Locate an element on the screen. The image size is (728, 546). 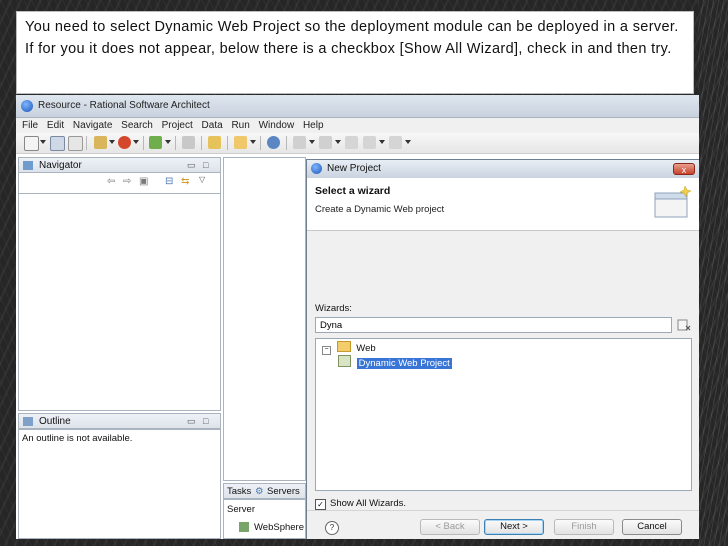
pencil-icon is located at coordinates (214, 142).